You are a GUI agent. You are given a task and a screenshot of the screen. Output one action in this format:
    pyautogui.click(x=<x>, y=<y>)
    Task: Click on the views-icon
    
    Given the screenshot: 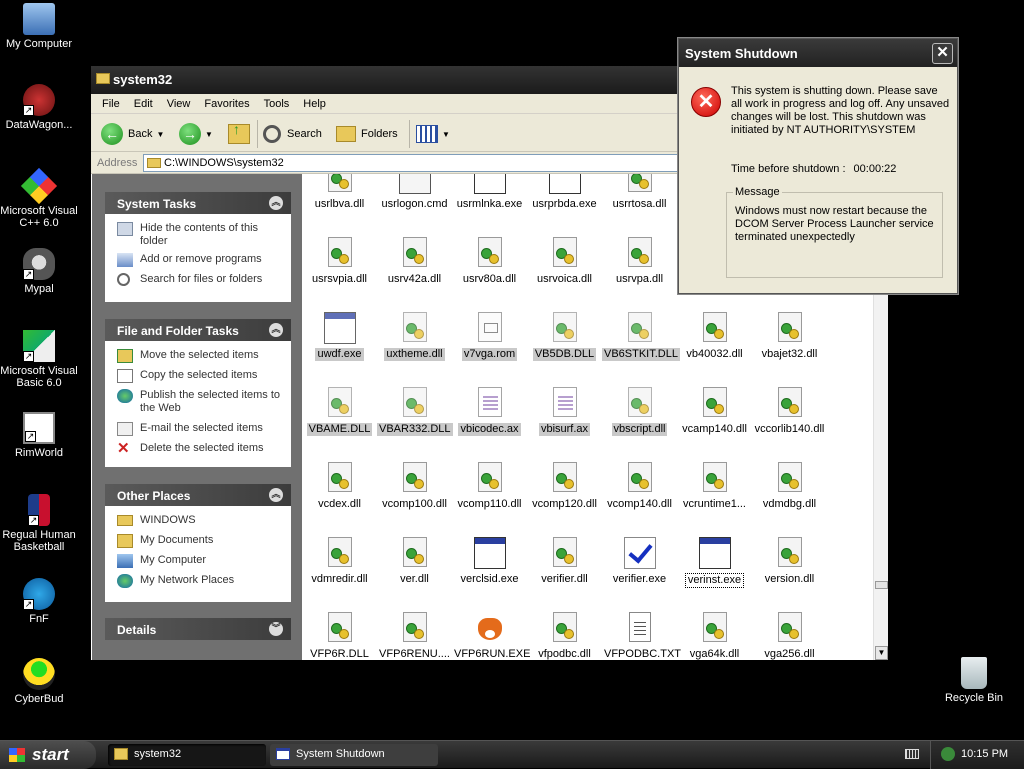 What is the action you would take?
    pyautogui.click(x=427, y=134)
    